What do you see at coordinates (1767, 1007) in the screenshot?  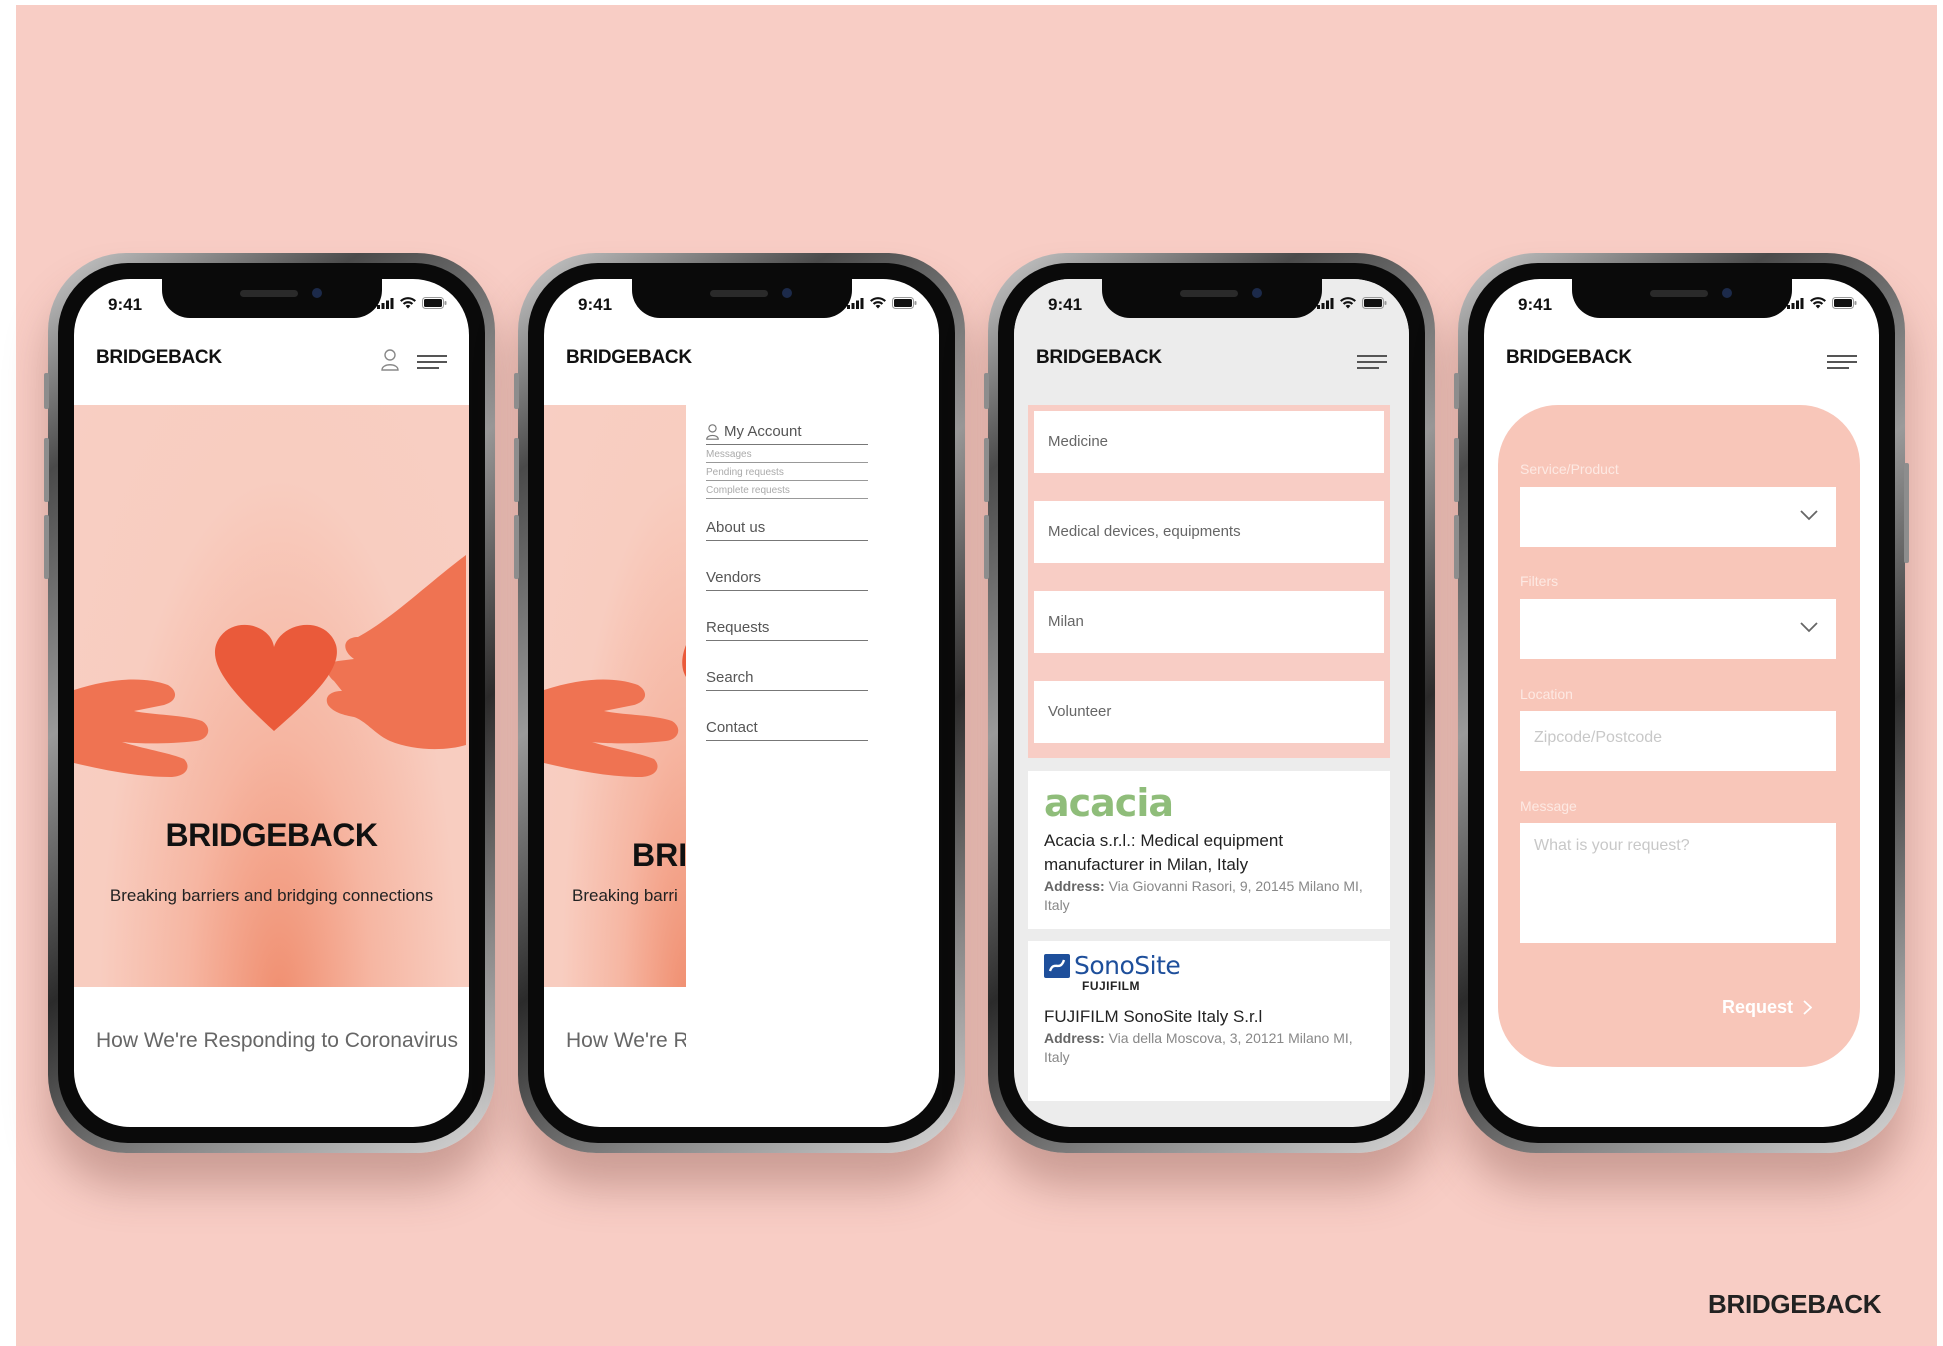 I see `request-button: Request` at bounding box center [1767, 1007].